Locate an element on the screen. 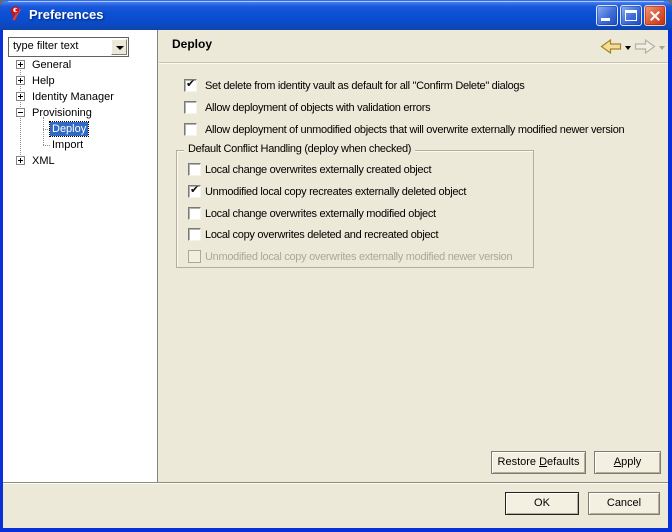 This screenshot has width=672, height=532. tree-item-label: Import is located at coordinates (68, 145).